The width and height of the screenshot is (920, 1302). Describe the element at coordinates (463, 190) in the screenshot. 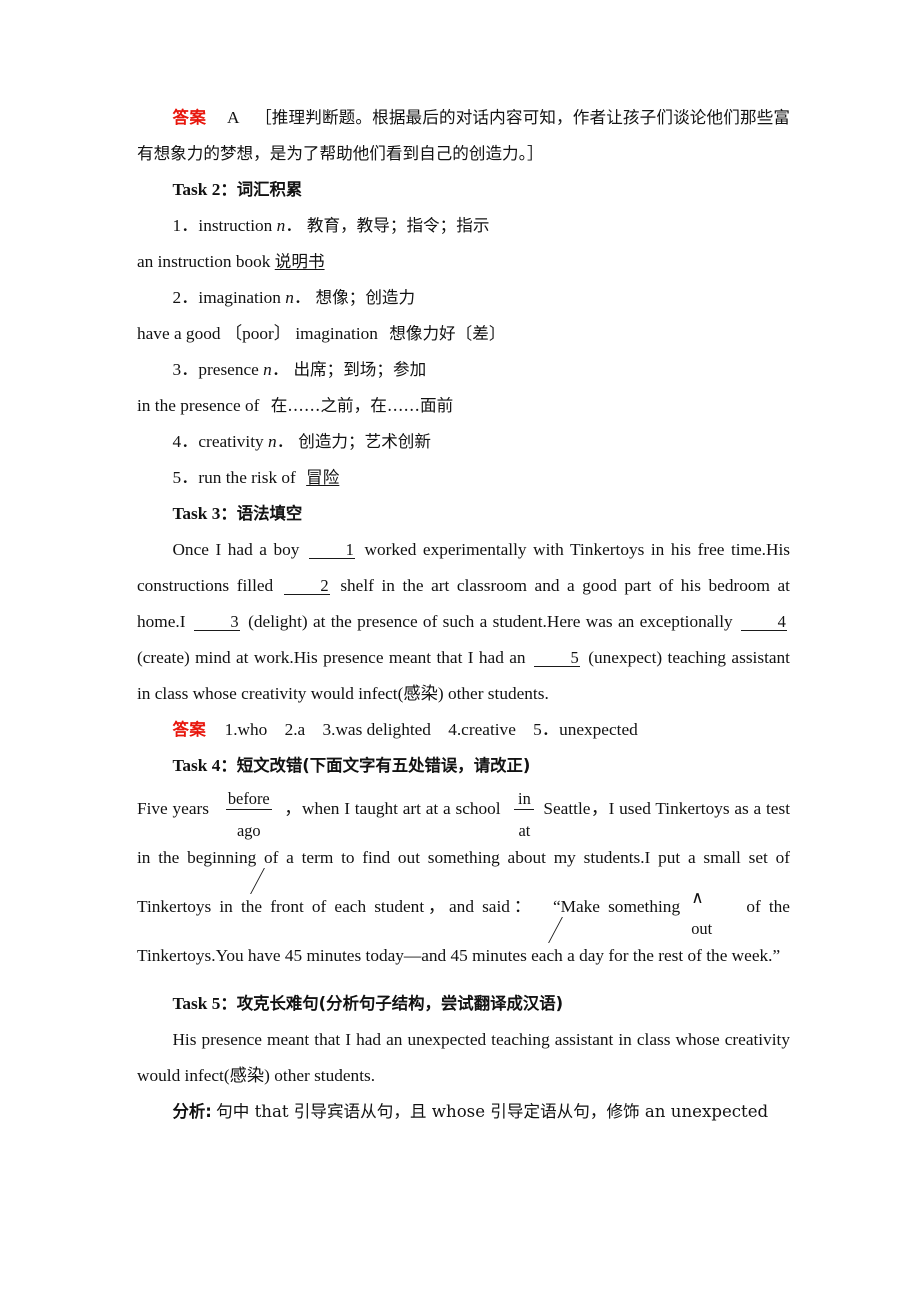

I see `task2-heading: Task 2：词汇积累` at that location.